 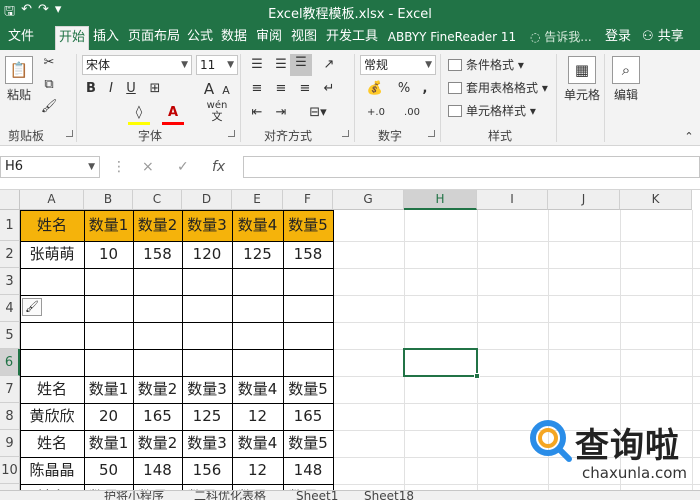 What do you see at coordinates (207, 254) in the screenshot?
I see `table-cell: 120` at bounding box center [207, 254].